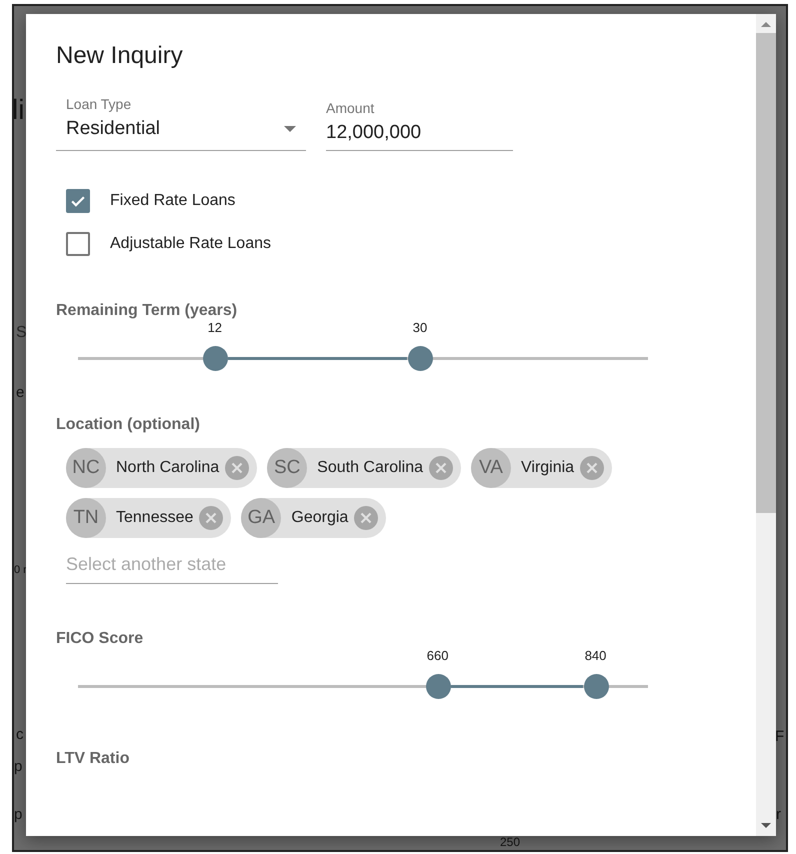 The image size is (796, 854). Describe the element at coordinates (510, 842) in the screenshot. I see `background-text: 250` at that location.